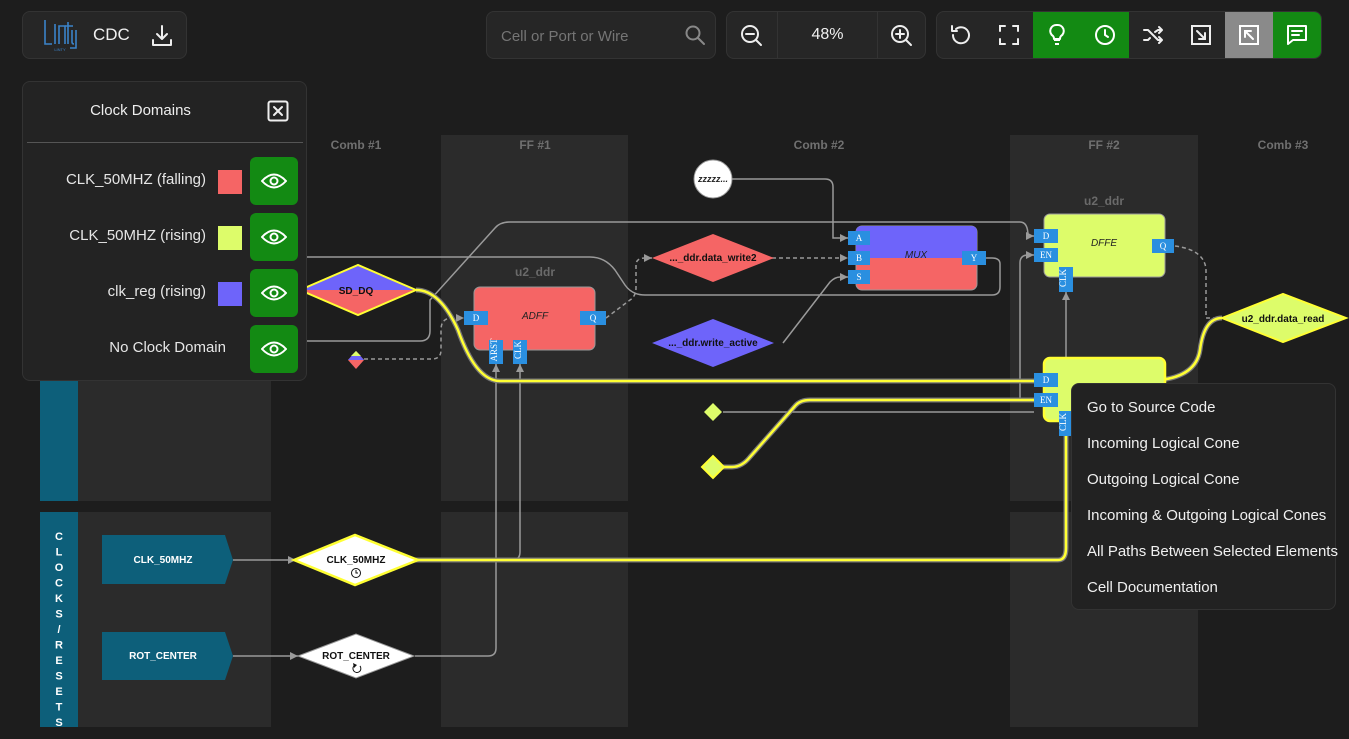 The image size is (1349, 739). Describe the element at coordinates (60, 49) in the screenshot. I see `logo-text: LINTY` at that location.